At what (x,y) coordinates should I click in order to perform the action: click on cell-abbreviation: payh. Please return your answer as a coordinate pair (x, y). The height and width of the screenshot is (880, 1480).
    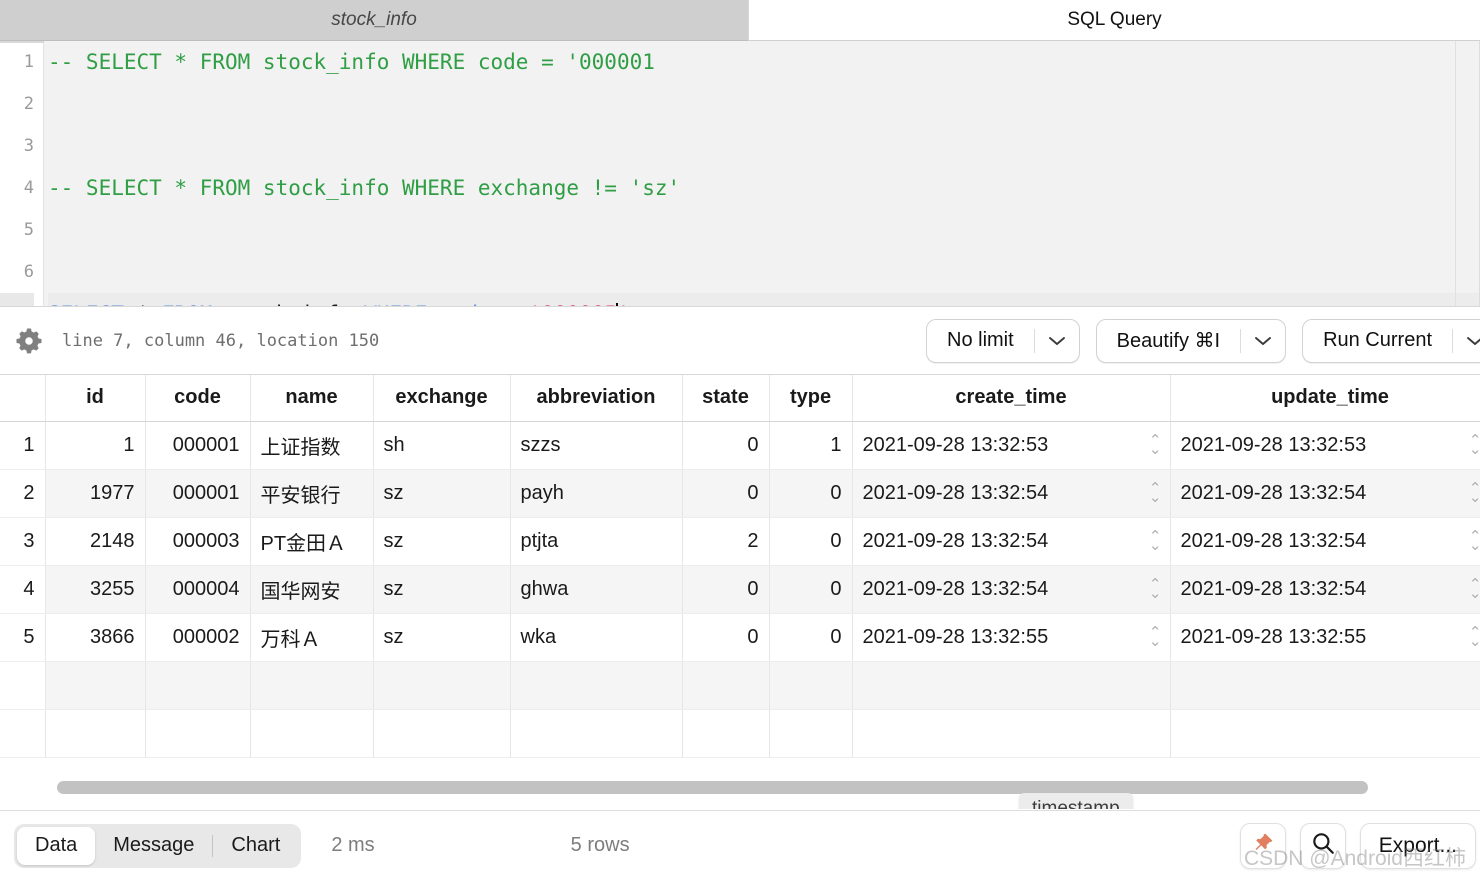
    Looking at the image, I should click on (596, 493).